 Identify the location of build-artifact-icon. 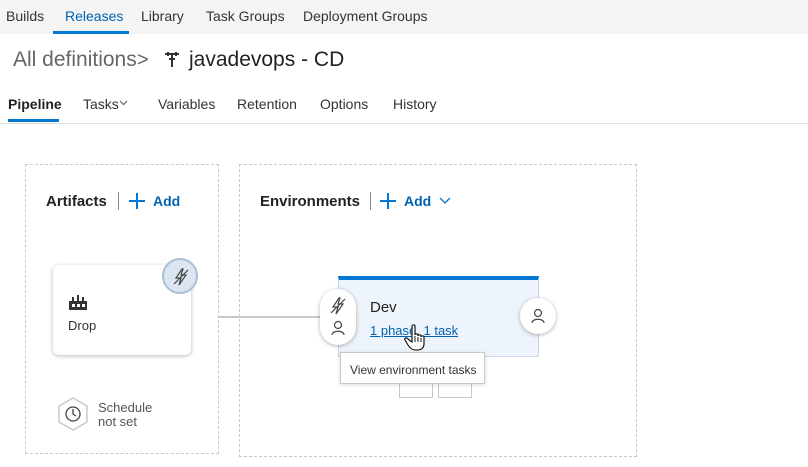
(78, 302).